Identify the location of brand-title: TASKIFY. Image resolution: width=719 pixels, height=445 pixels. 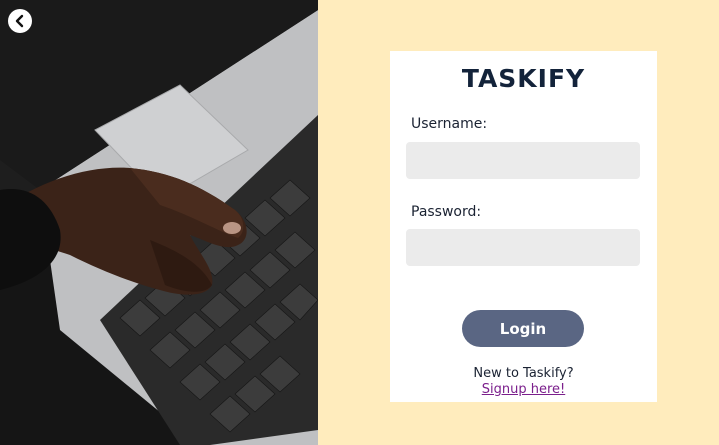
(523, 78).